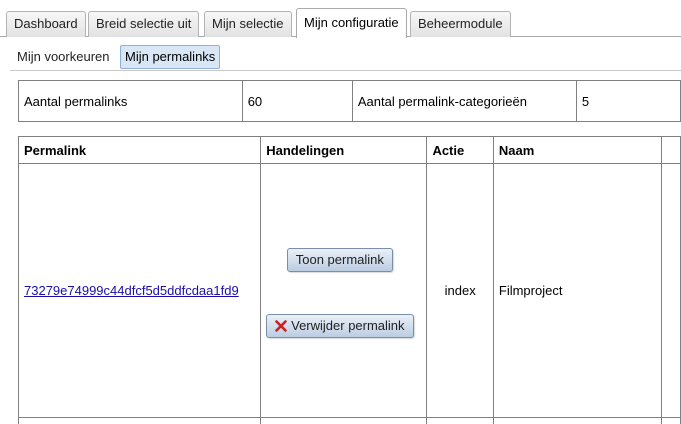 The width and height of the screenshot is (681, 424). What do you see at coordinates (628, 101) in the screenshot?
I see `category-count-value: 5` at bounding box center [628, 101].